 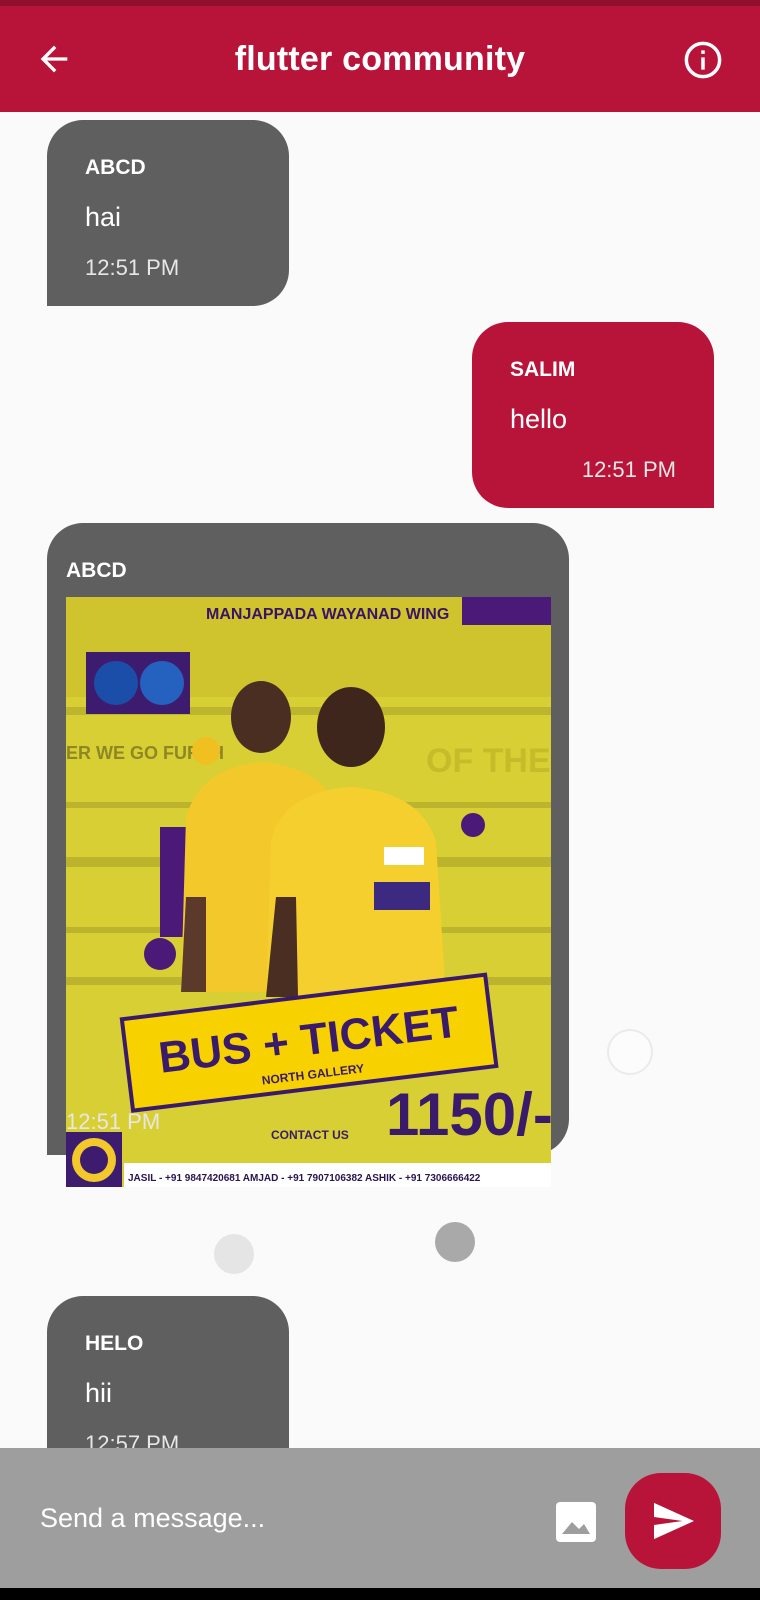 What do you see at coordinates (114, 1343) in the screenshot?
I see `message-sender: HELO` at bounding box center [114, 1343].